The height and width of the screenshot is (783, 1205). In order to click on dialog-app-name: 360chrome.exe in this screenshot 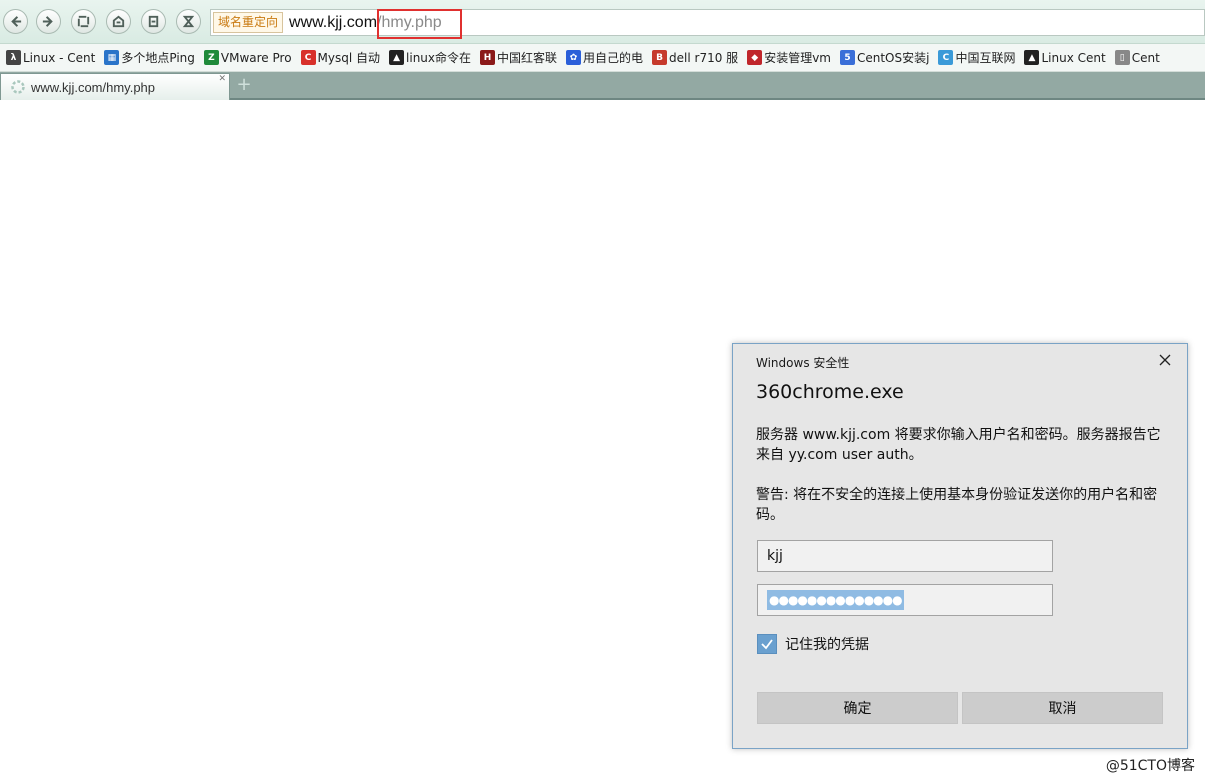, I will do `click(830, 392)`.